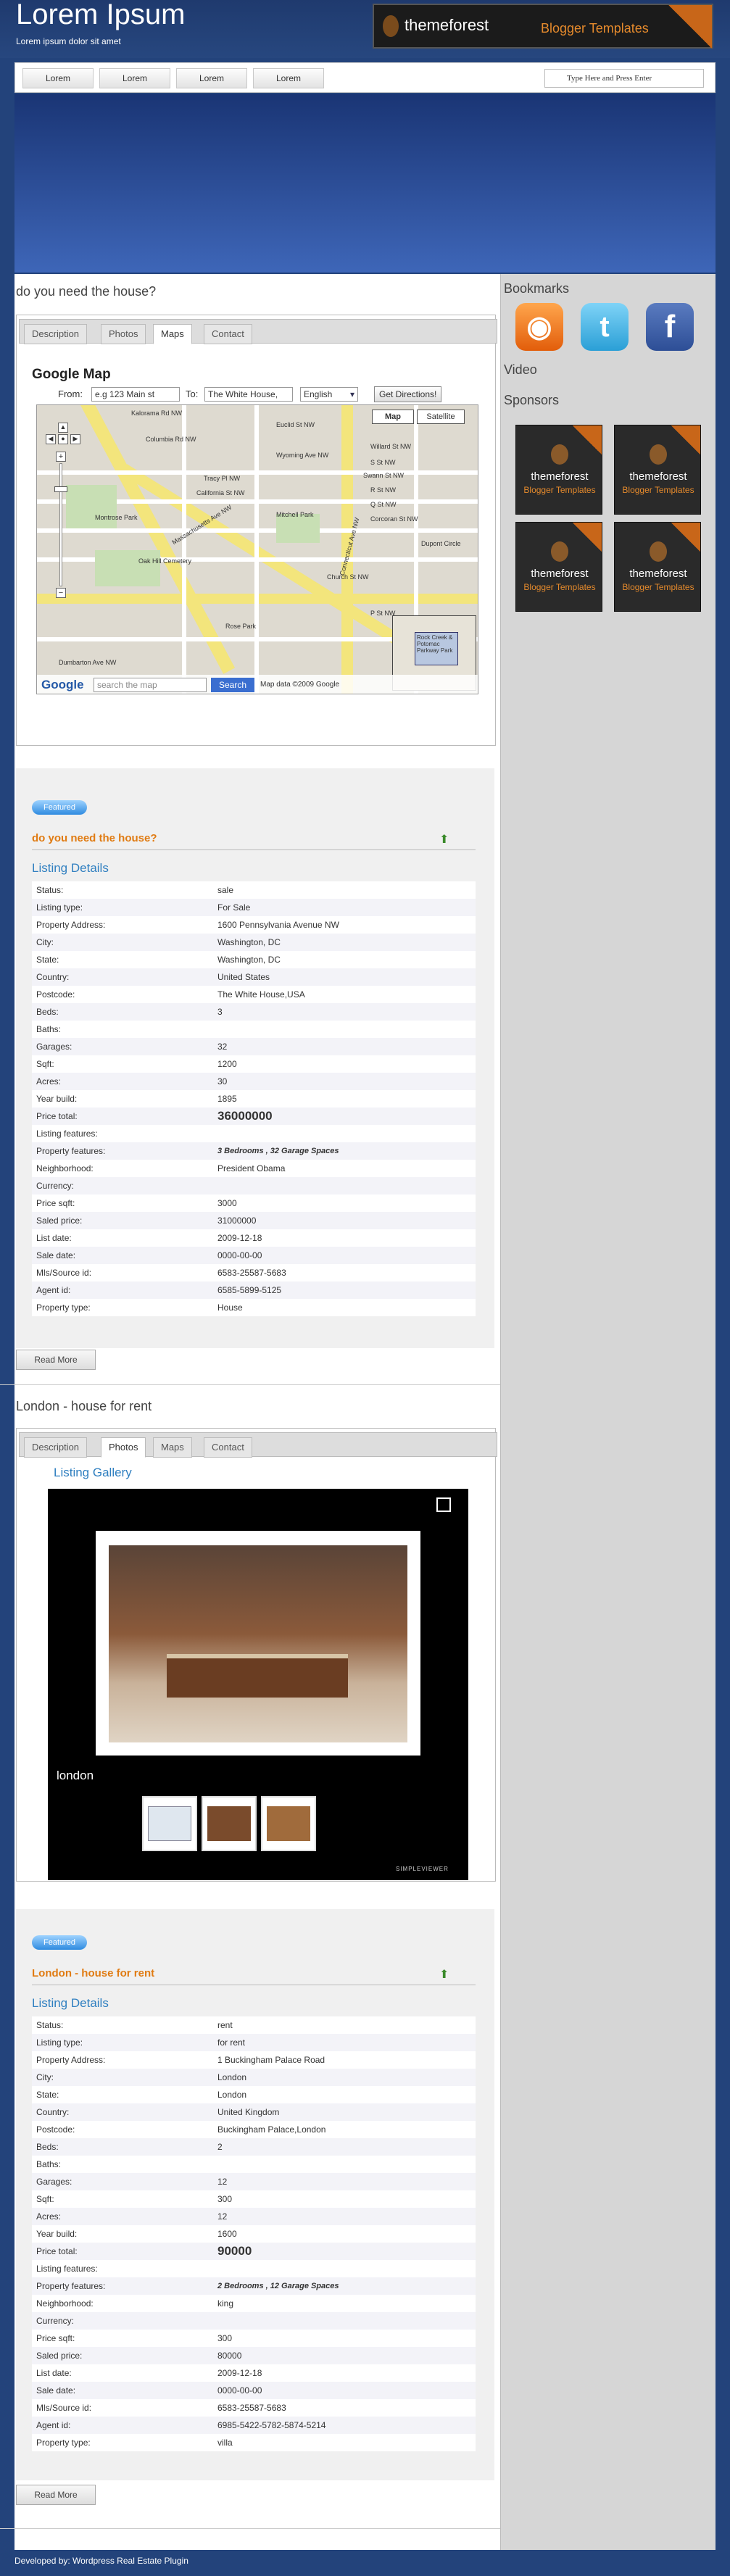  I want to click on listing-gallery-heading: Listing Gallery, so click(93, 1472).